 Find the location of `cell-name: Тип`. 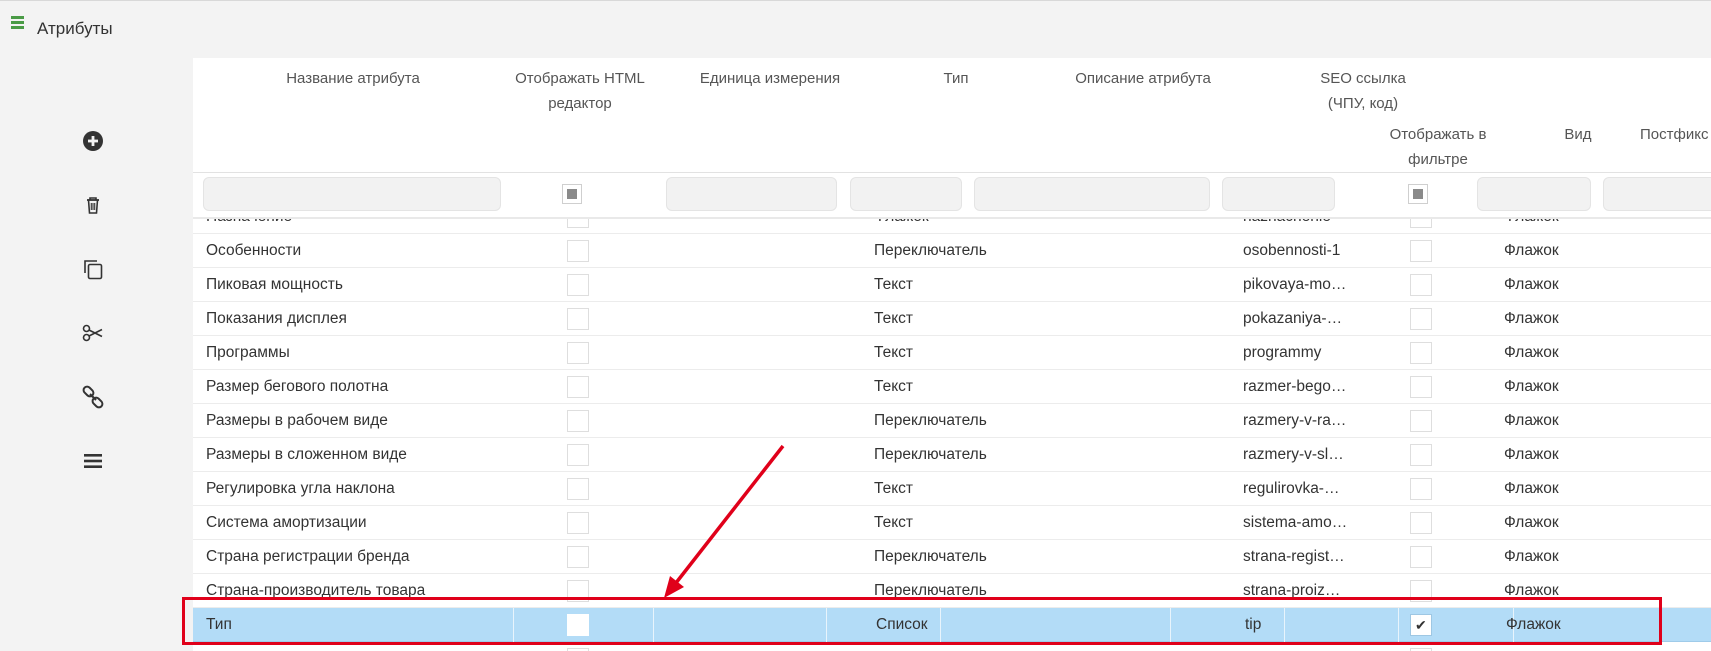

cell-name: Тип is located at coordinates (219, 624).